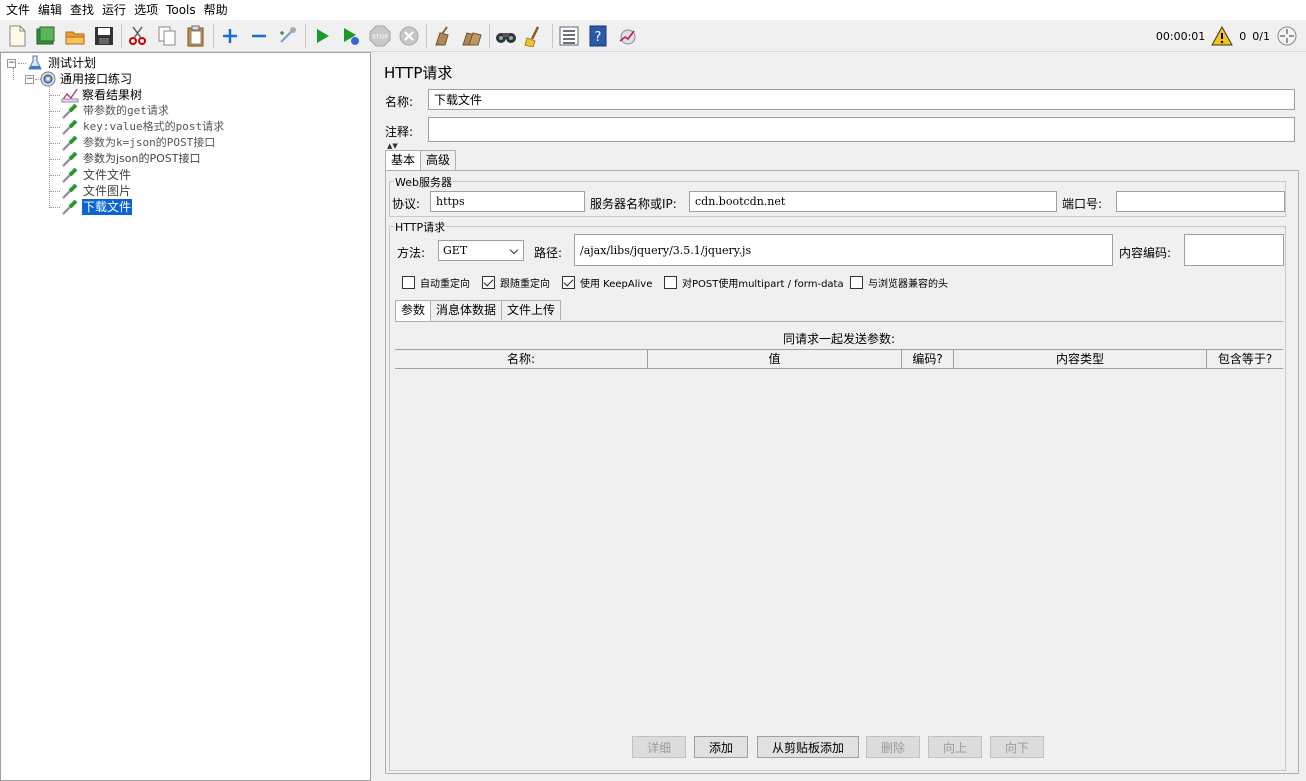  Describe the element at coordinates (216, 10) in the screenshot. I see `menu-help: 帮助` at that location.